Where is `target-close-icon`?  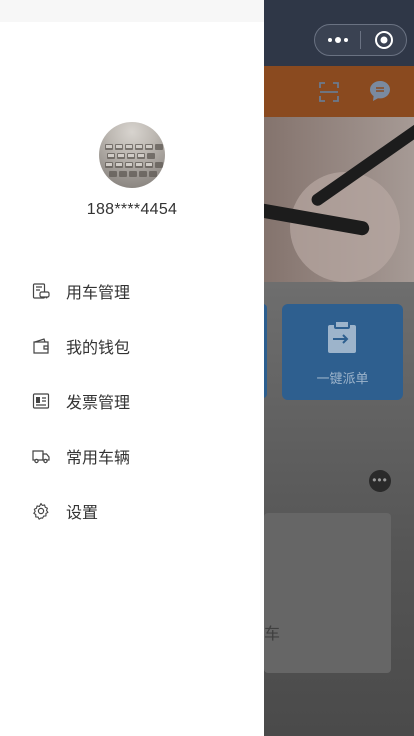 target-close-icon is located at coordinates (383, 40).